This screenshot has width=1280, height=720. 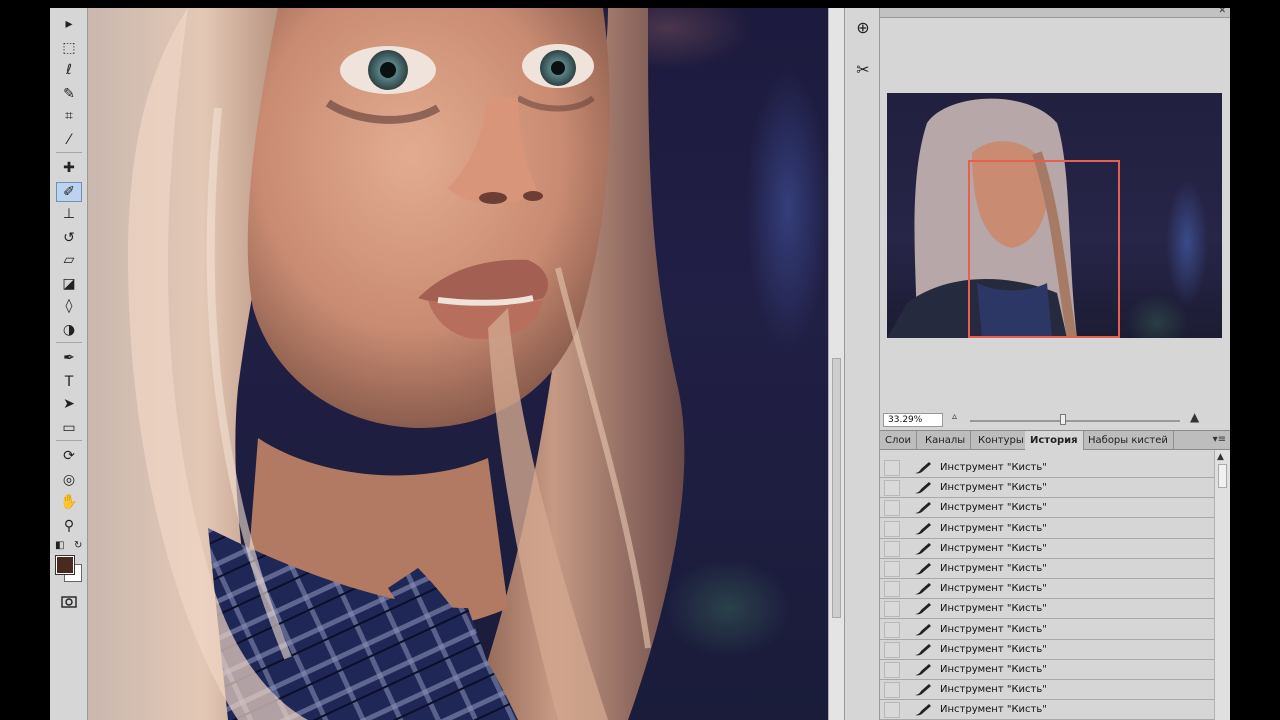 What do you see at coordinates (65, 565) in the screenshot?
I see `foreground-color-swatch` at bounding box center [65, 565].